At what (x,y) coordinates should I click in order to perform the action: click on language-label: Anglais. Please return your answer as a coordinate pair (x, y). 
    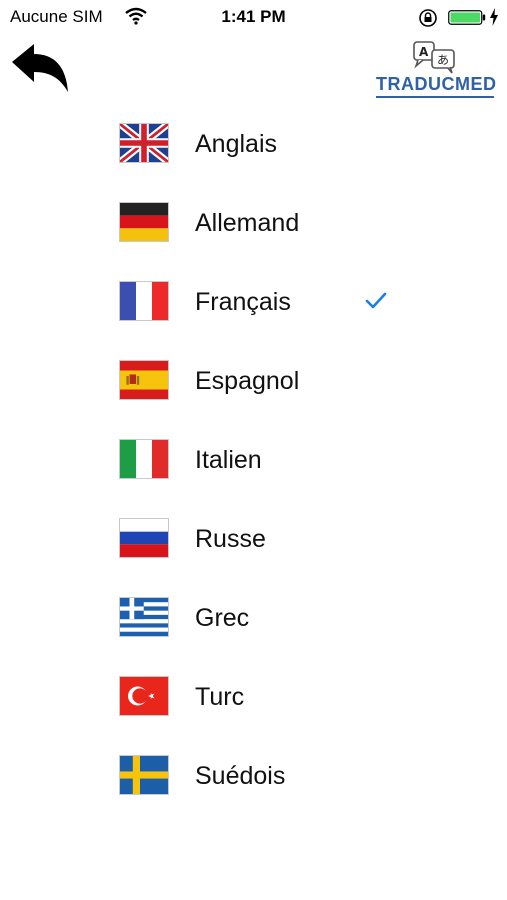
    Looking at the image, I should click on (236, 144).